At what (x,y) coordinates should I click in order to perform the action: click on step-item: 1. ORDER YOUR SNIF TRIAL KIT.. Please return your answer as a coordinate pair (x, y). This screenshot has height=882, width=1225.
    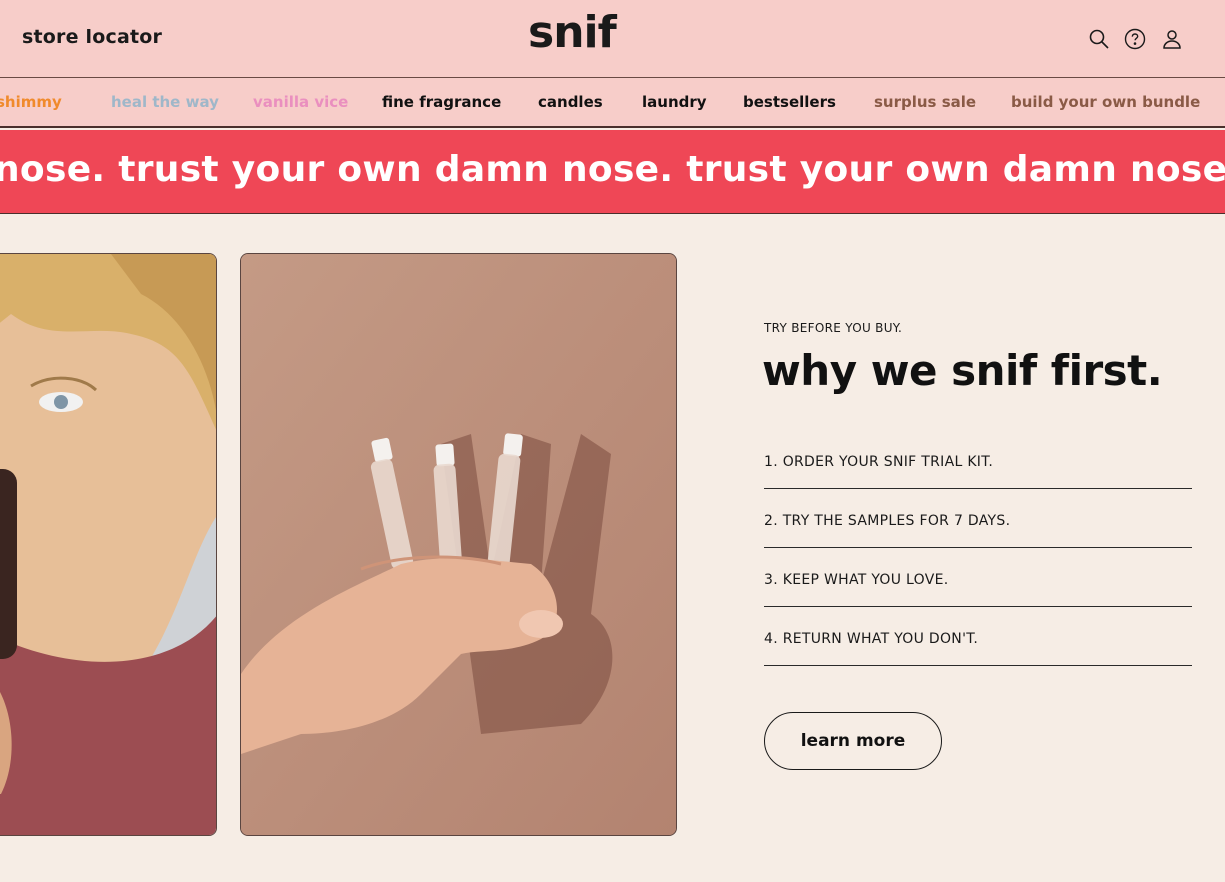
    Looking at the image, I should click on (978, 459).